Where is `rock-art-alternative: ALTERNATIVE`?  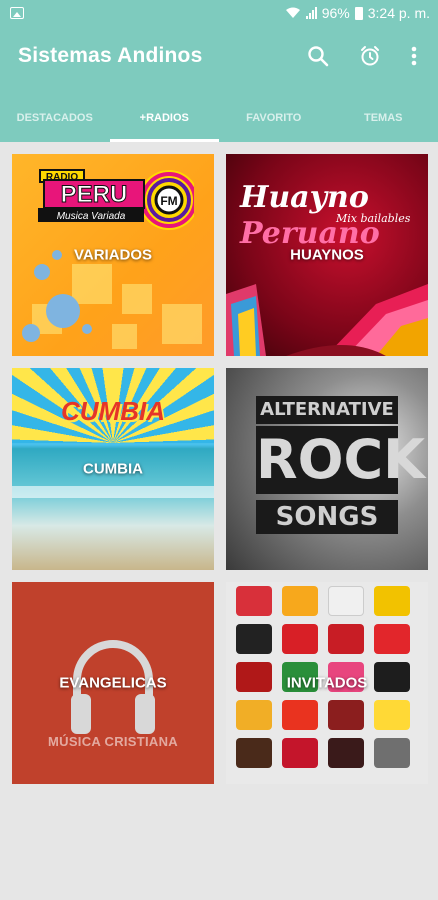 rock-art-alternative: ALTERNATIVE is located at coordinates (327, 410).